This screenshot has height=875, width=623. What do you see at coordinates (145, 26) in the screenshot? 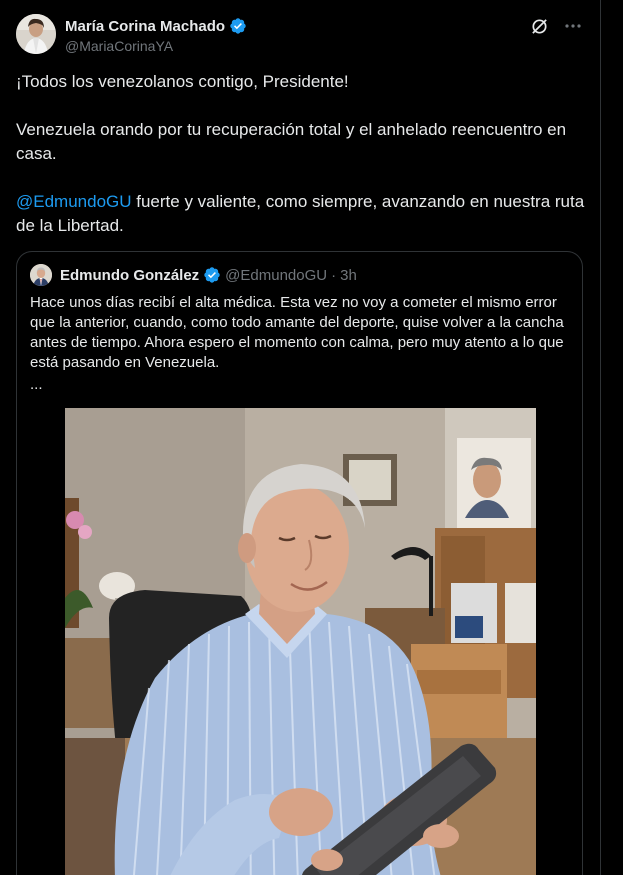
I see `author-name: María Corina Machado` at bounding box center [145, 26].